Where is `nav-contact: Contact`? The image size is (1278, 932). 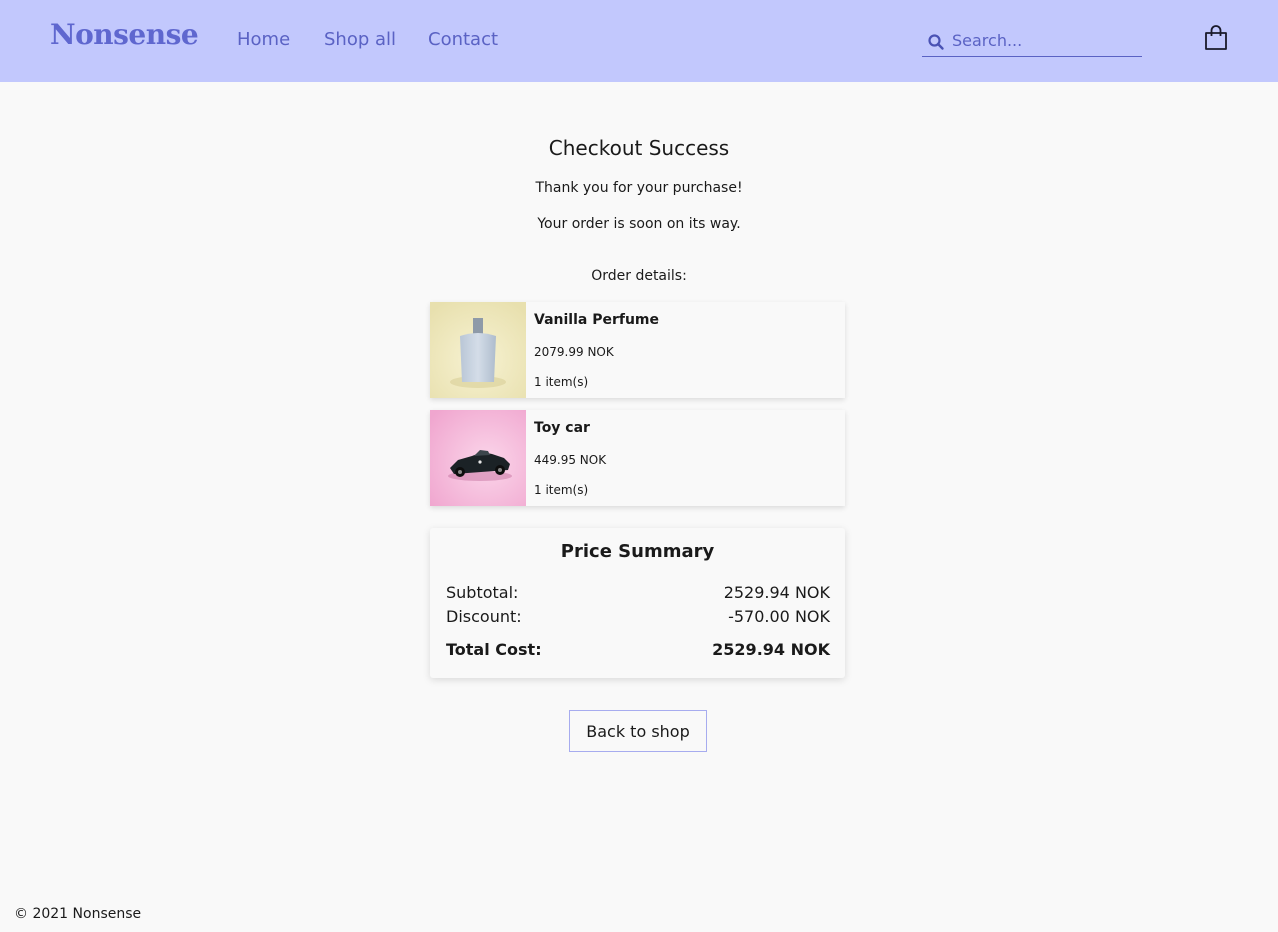
nav-contact: Contact is located at coordinates (463, 39).